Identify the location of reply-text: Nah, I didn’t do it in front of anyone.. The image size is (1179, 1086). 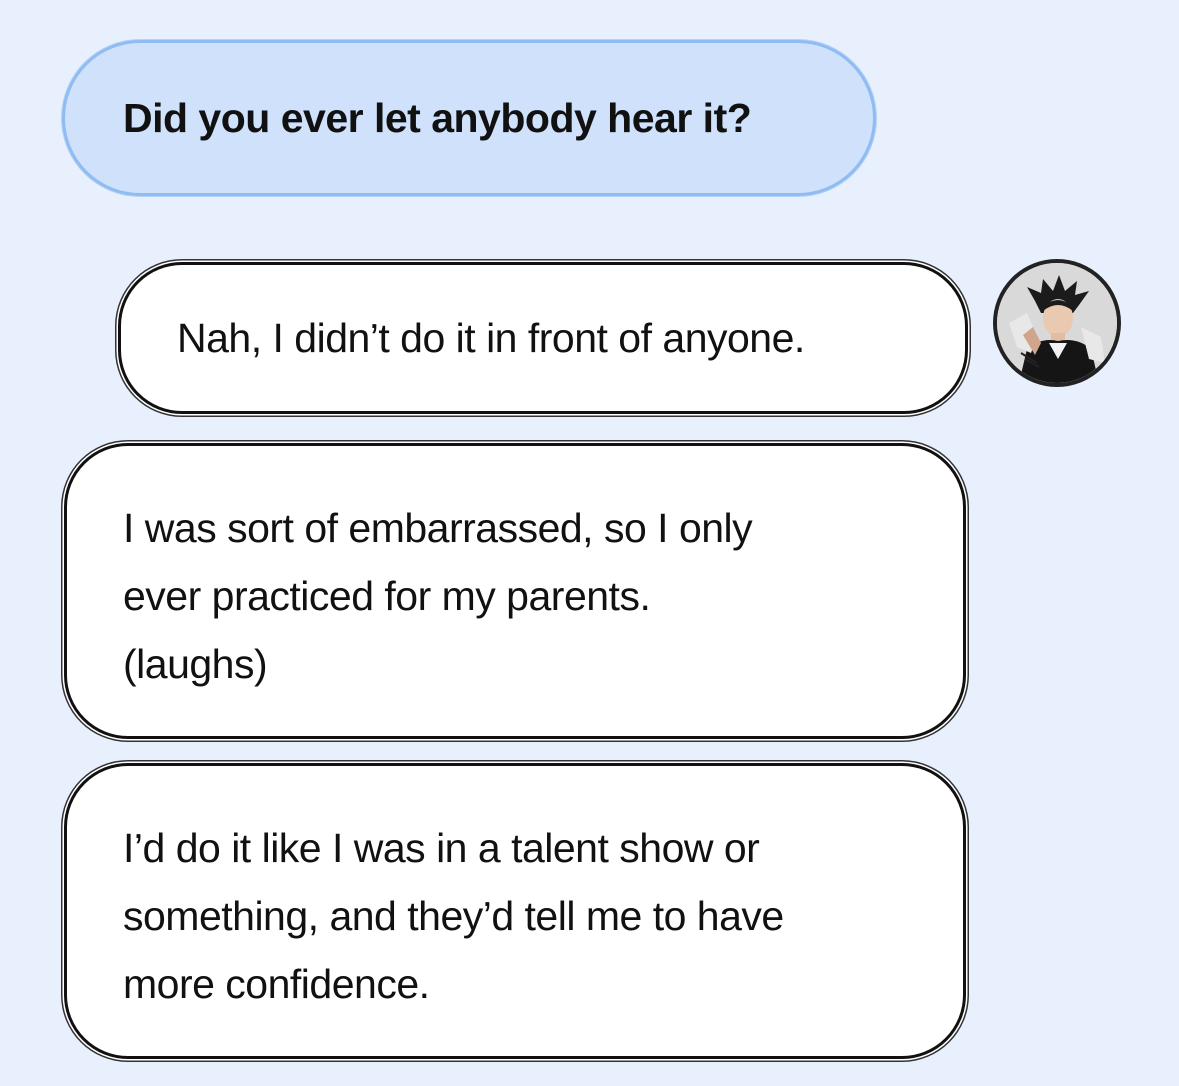
(491, 338).